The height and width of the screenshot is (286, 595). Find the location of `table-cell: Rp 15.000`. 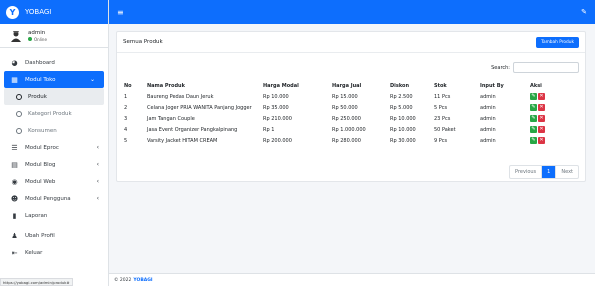

table-cell: Rp 15.000 is located at coordinates (345, 96).